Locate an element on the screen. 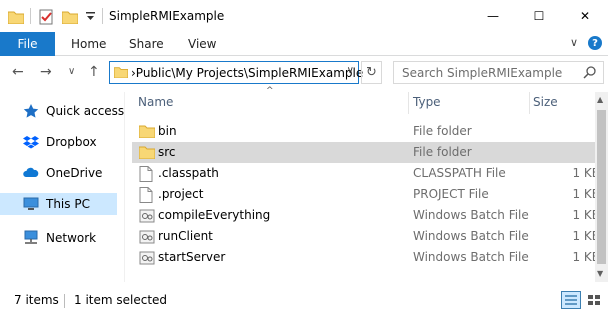 Image resolution: width=608 pixels, height=312 pixels. file-row: startServer Windows Batch File 1 KB is located at coordinates (369, 257).